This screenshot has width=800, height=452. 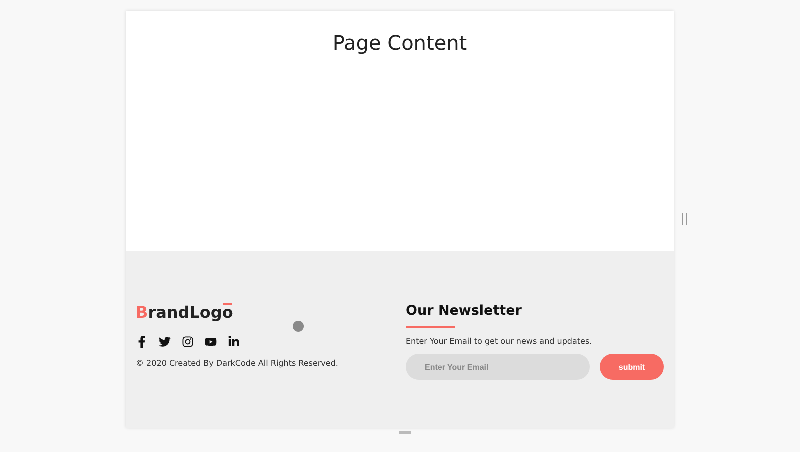 What do you see at coordinates (188, 342) in the screenshot?
I see `instagram-icon` at bounding box center [188, 342].